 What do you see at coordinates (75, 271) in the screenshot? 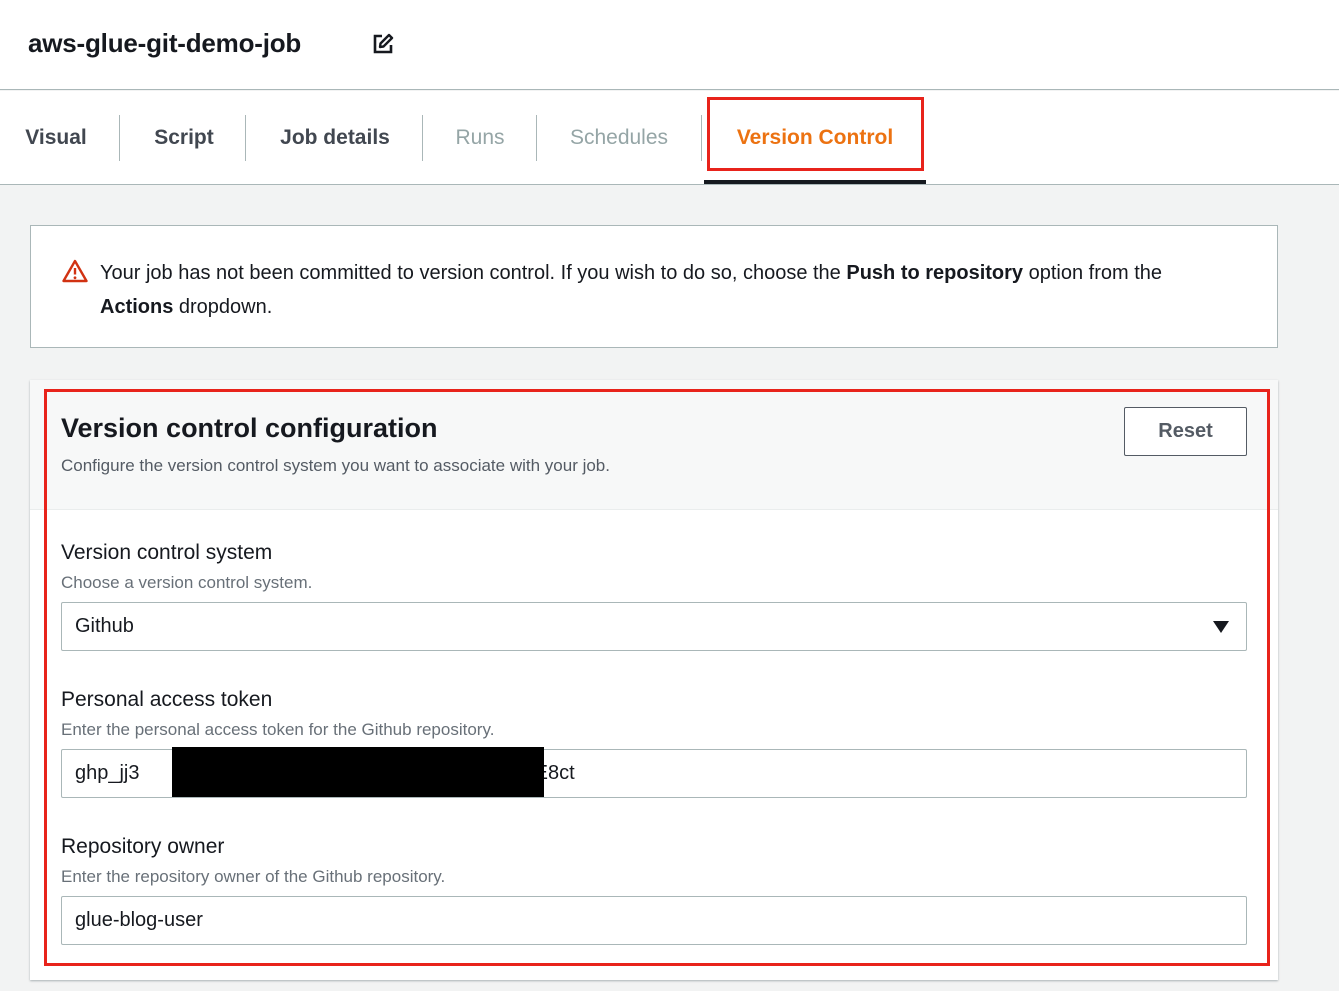
I see `warning-icon` at bounding box center [75, 271].